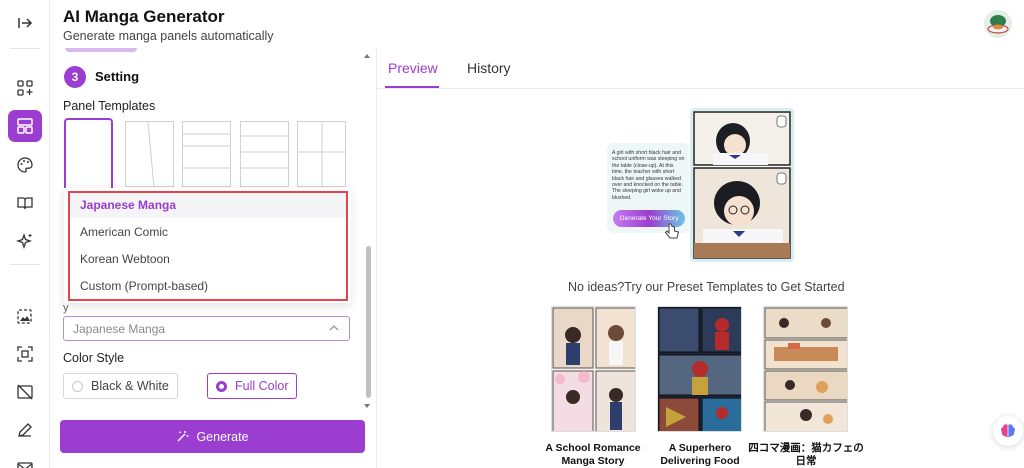 Image resolution: width=1024 pixels, height=468 pixels. What do you see at coordinates (489, 68) in the screenshot?
I see `tab-history: History` at bounding box center [489, 68].